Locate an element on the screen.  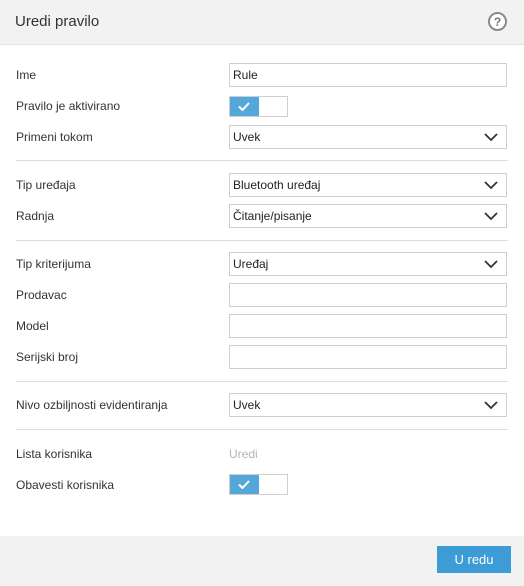
apply-during-label: Primeni tokom is located at coordinates (54, 137).